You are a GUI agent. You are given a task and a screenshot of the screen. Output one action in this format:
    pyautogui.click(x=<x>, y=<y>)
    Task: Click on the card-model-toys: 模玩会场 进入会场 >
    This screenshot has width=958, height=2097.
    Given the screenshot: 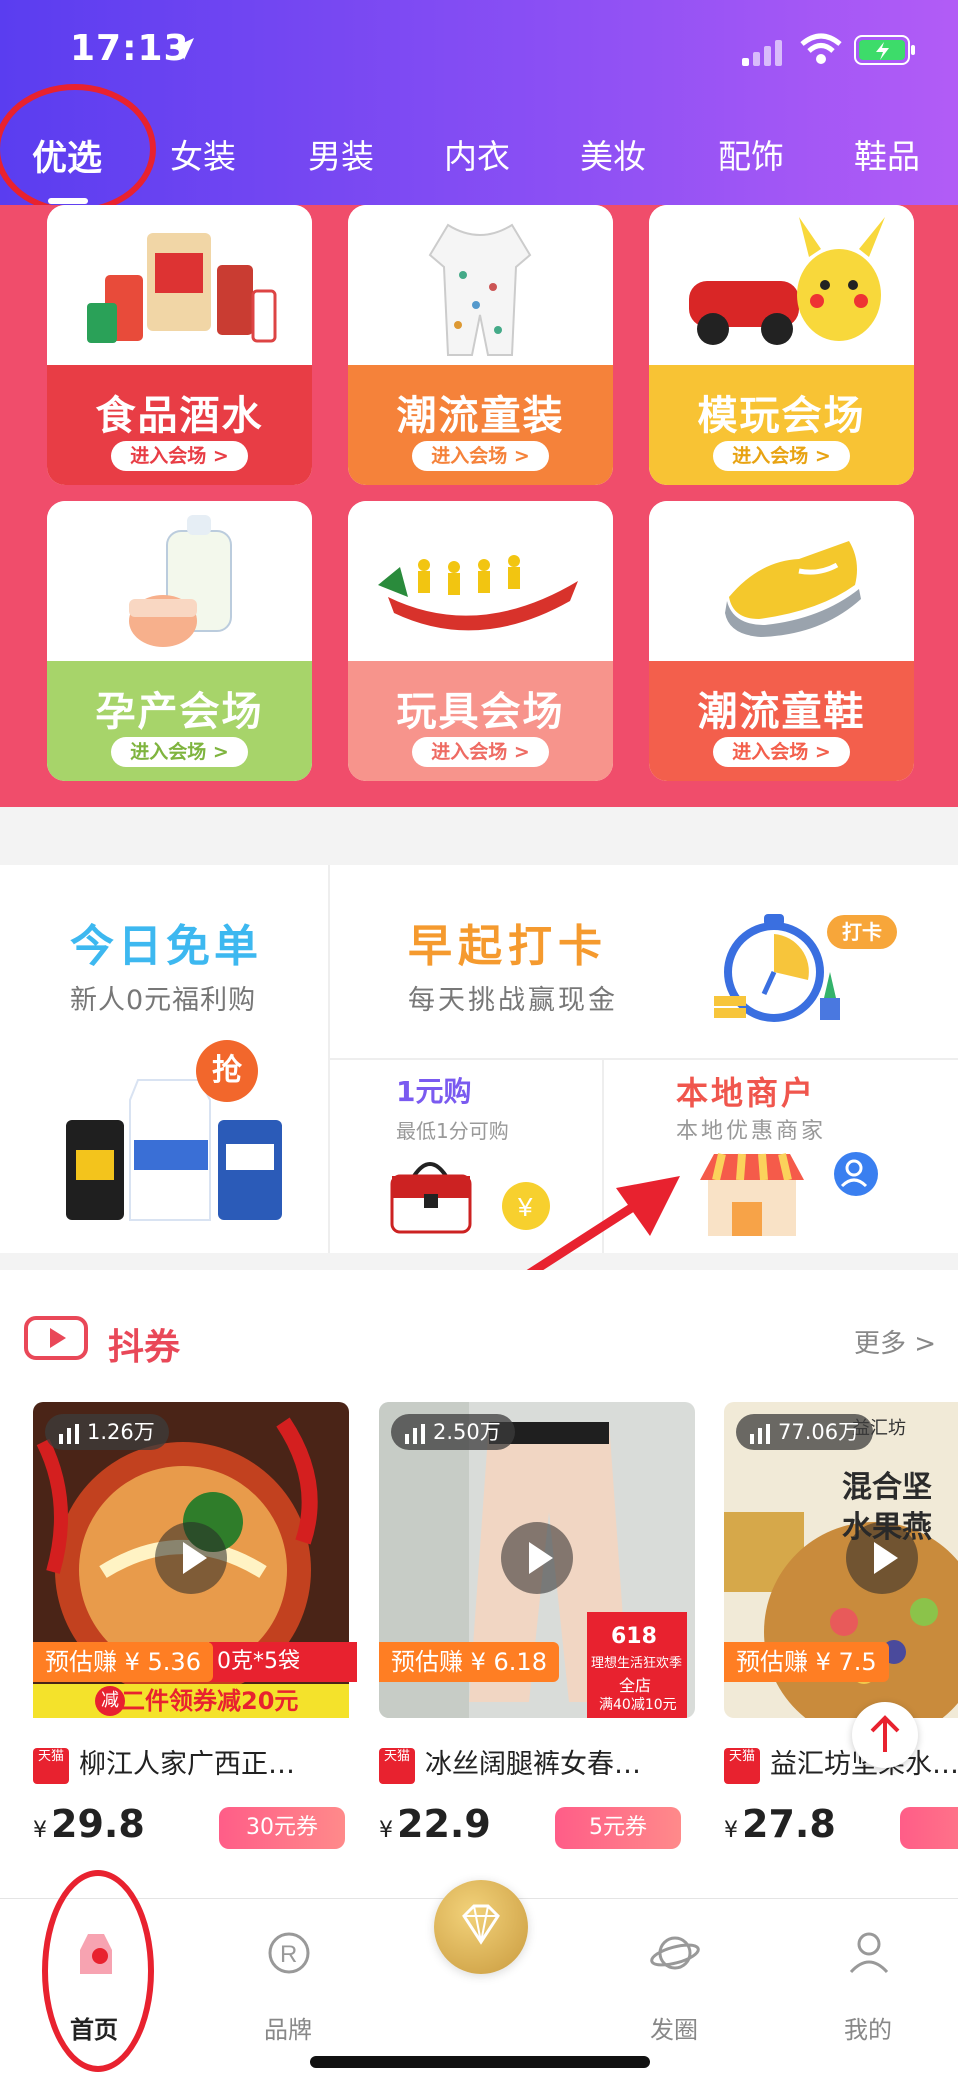 What is the action you would take?
    pyautogui.click(x=781, y=345)
    